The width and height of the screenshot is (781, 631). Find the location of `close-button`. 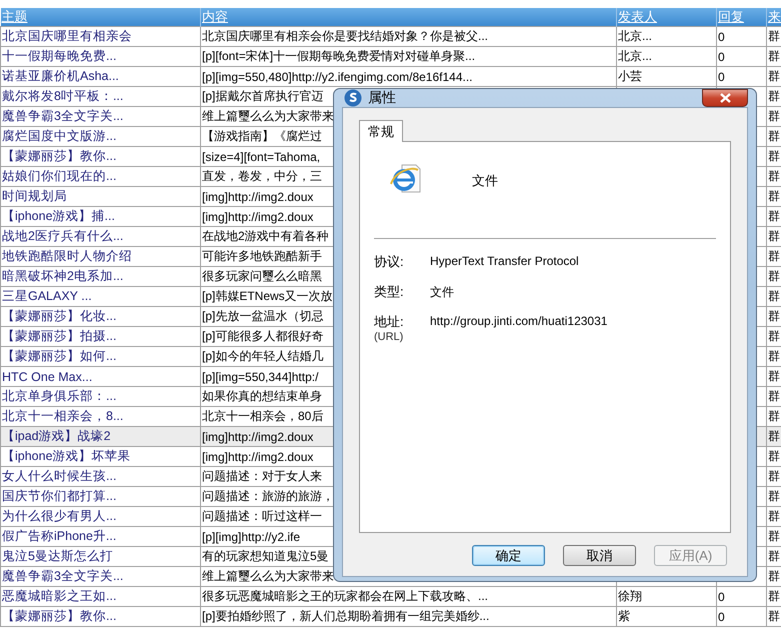

close-button is located at coordinates (725, 98).